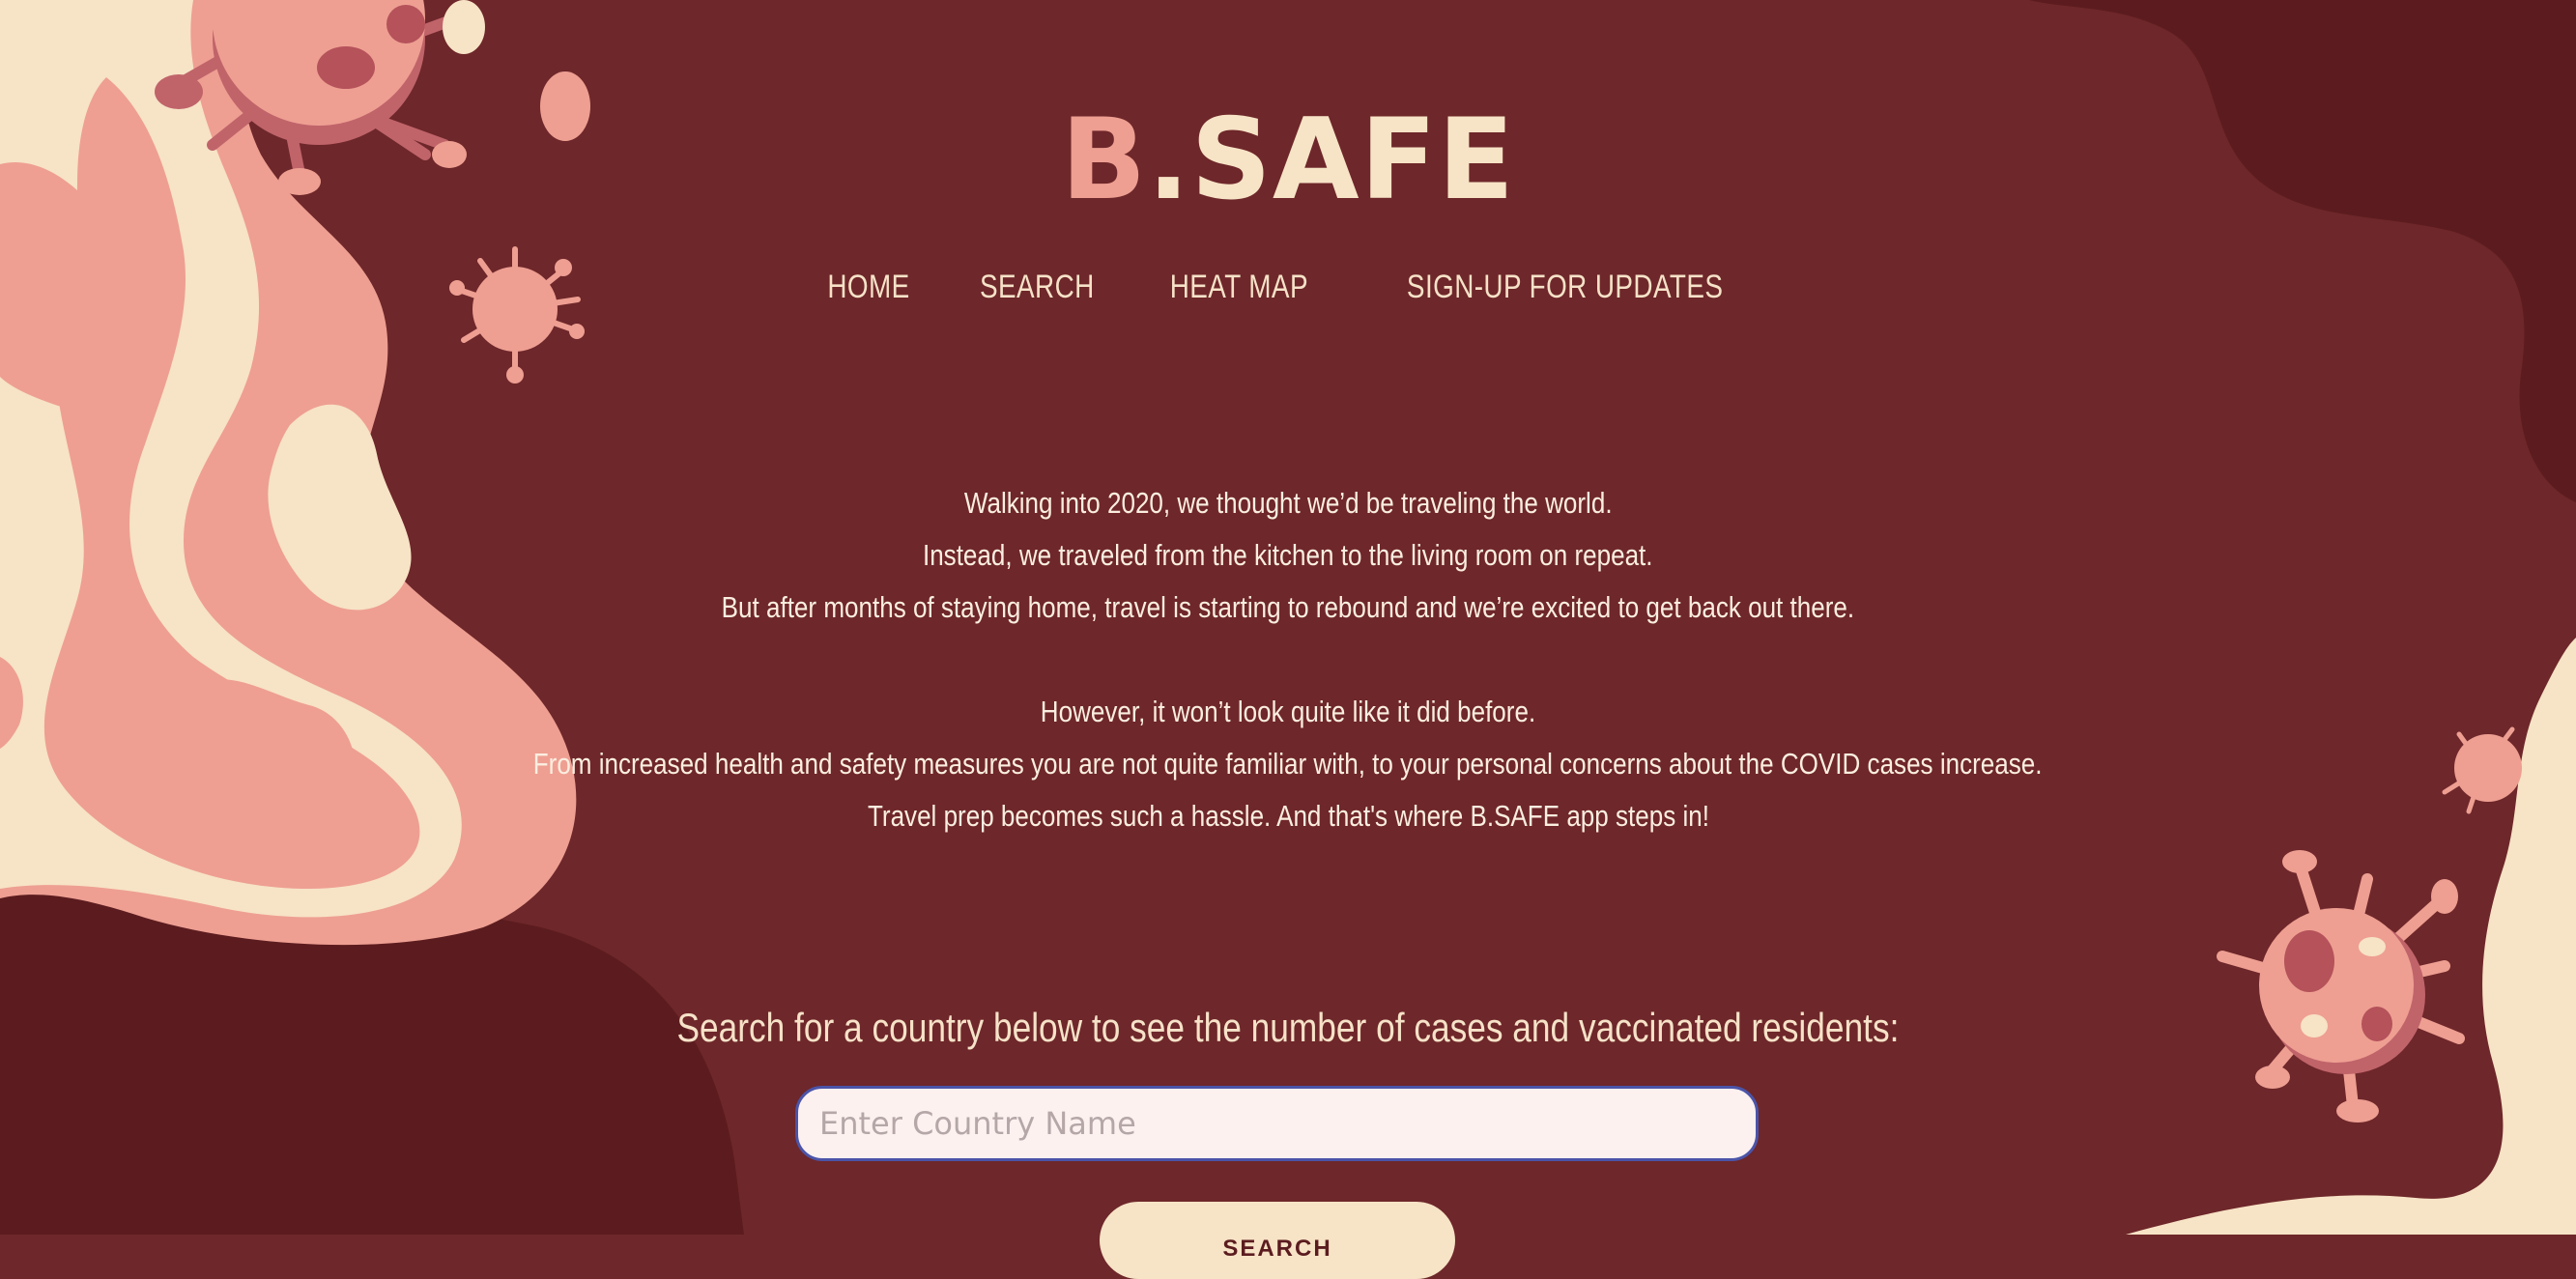 The image size is (2576, 1279). What do you see at coordinates (1104, 160) in the screenshot?
I see `logo-letter-b: B` at bounding box center [1104, 160].